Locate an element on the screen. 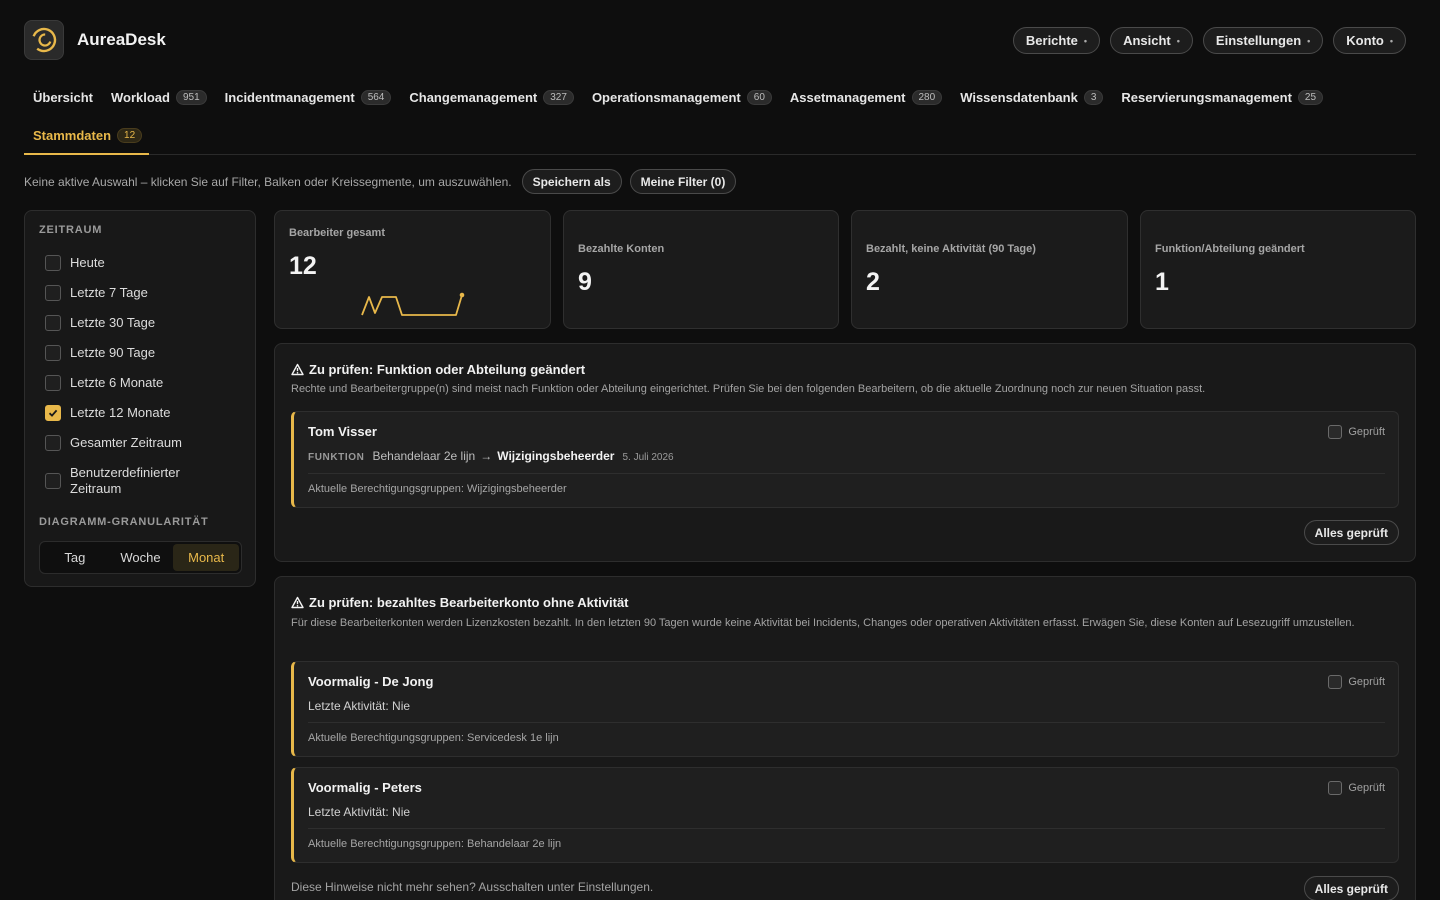  menu-account-button: Konto • is located at coordinates (1369, 40).